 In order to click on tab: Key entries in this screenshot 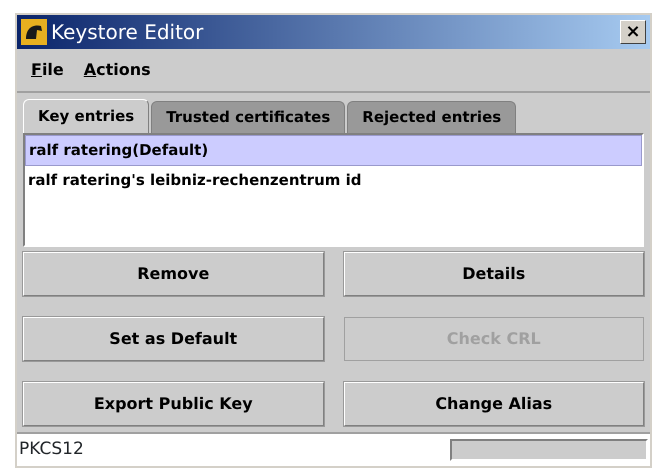, I will do `click(86, 116)`.